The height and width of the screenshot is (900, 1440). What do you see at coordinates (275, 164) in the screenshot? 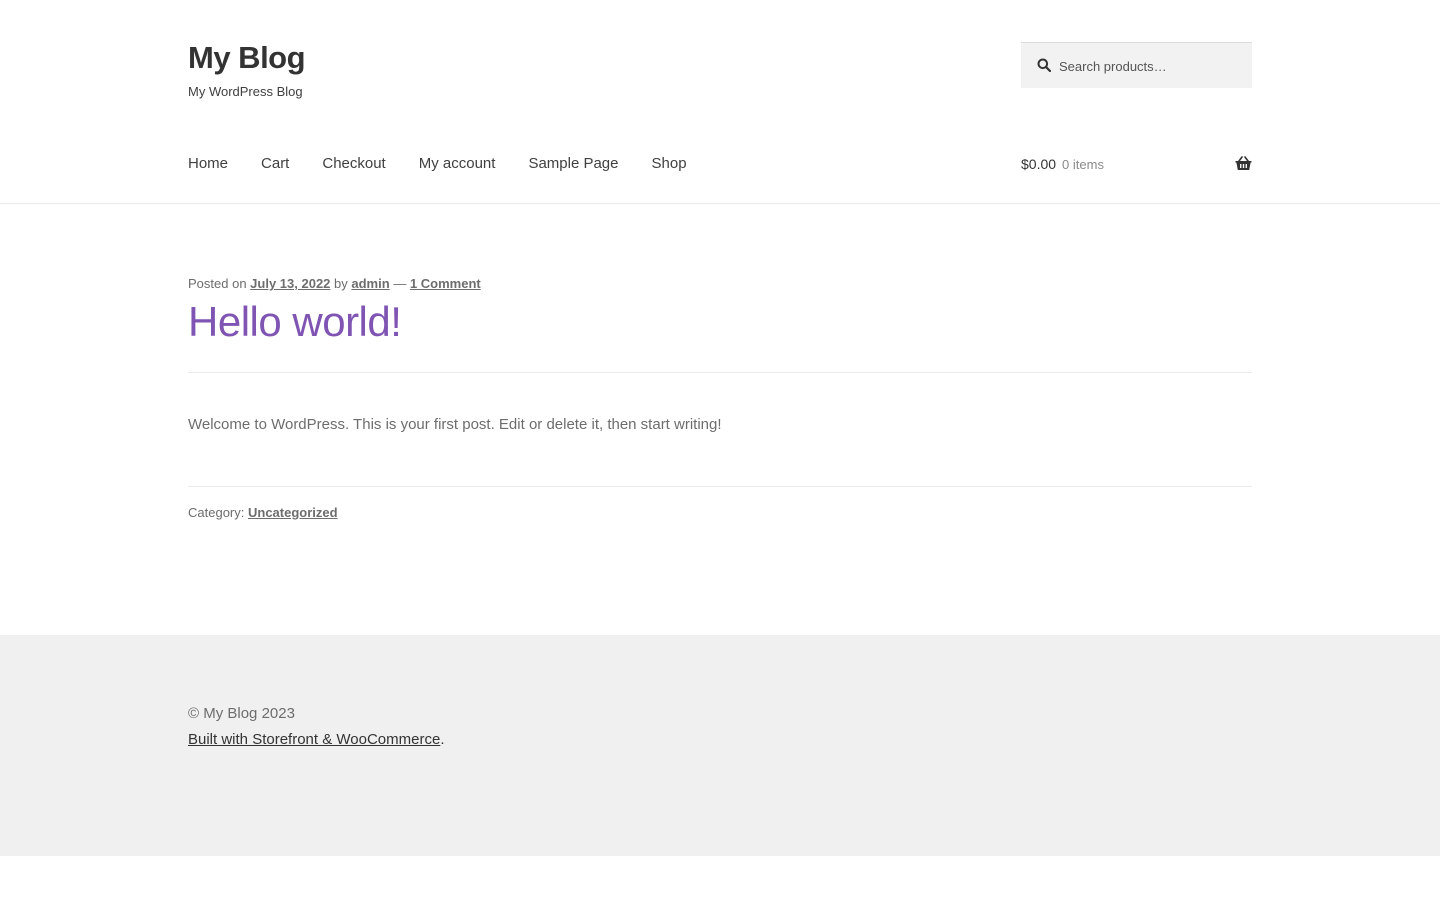
I see `nav-cart: Cart` at bounding box center [275, 164].